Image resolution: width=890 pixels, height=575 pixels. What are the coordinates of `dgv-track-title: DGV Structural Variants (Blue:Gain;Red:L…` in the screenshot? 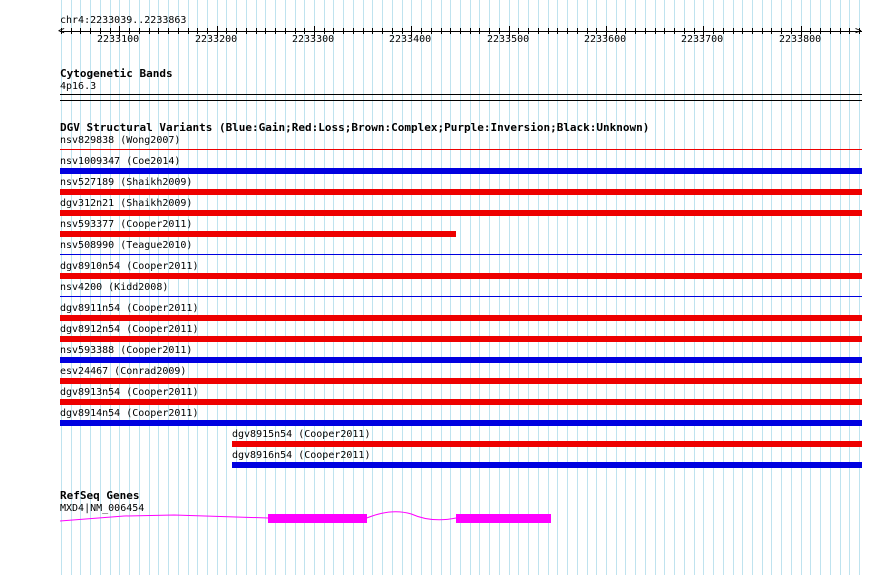 It's located at (354, 128).